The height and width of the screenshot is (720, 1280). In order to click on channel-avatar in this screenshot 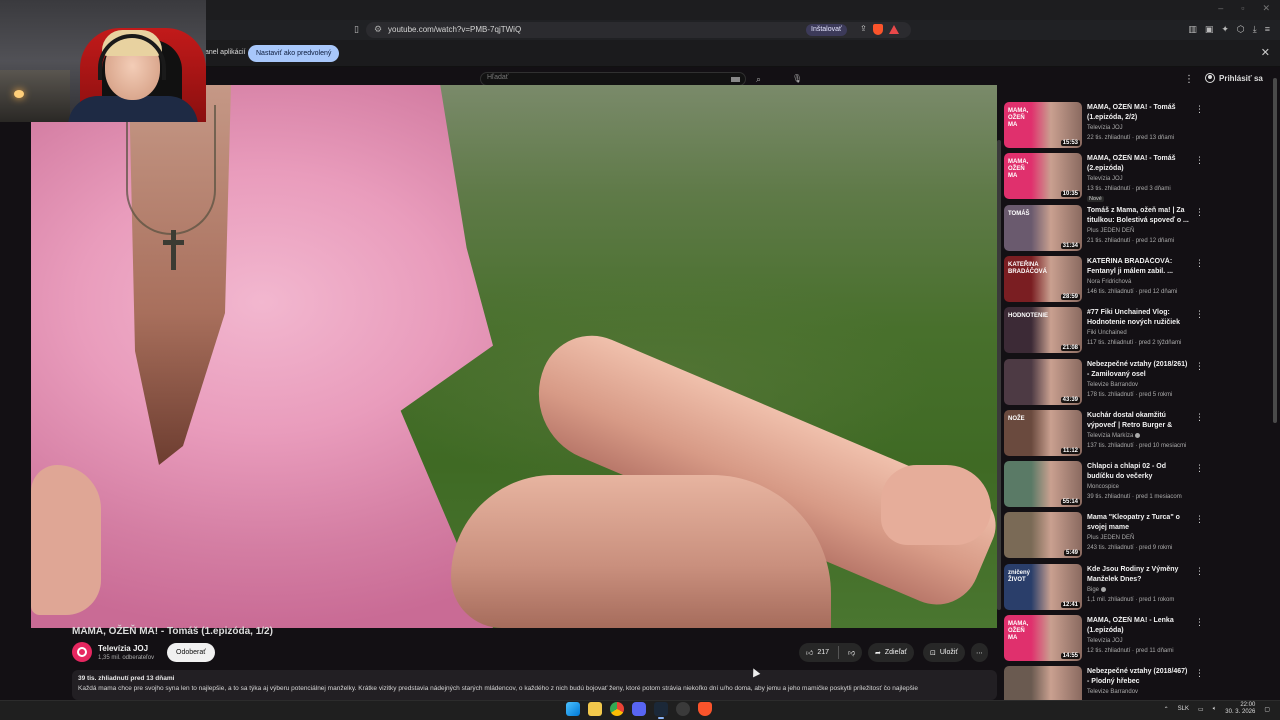, I will do `click(82, 652)`.